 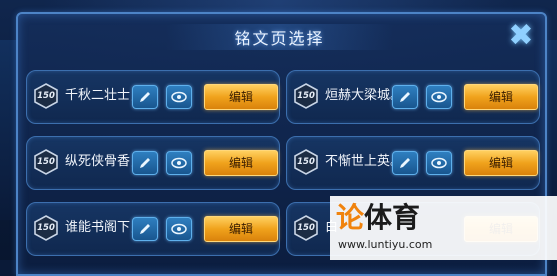 I want to click on watermark-url: www.luntiyu.com, so click(x=385, y=244).